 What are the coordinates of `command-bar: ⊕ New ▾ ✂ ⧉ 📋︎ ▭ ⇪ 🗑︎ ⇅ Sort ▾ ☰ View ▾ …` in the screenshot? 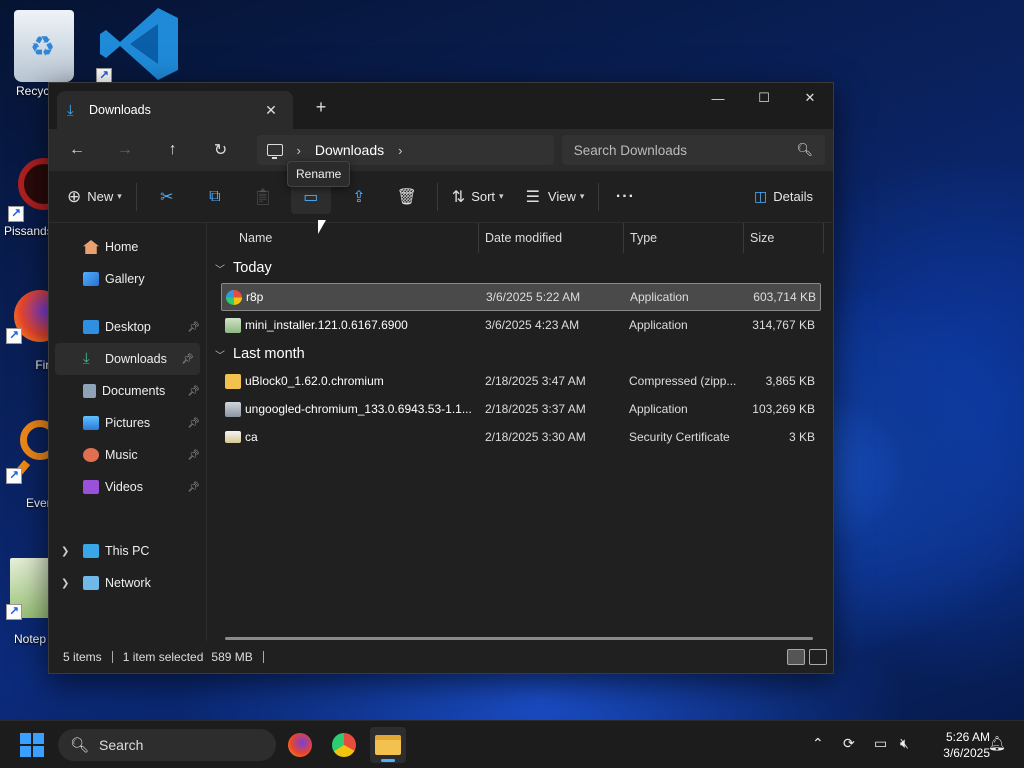 It's located at (441, 192).